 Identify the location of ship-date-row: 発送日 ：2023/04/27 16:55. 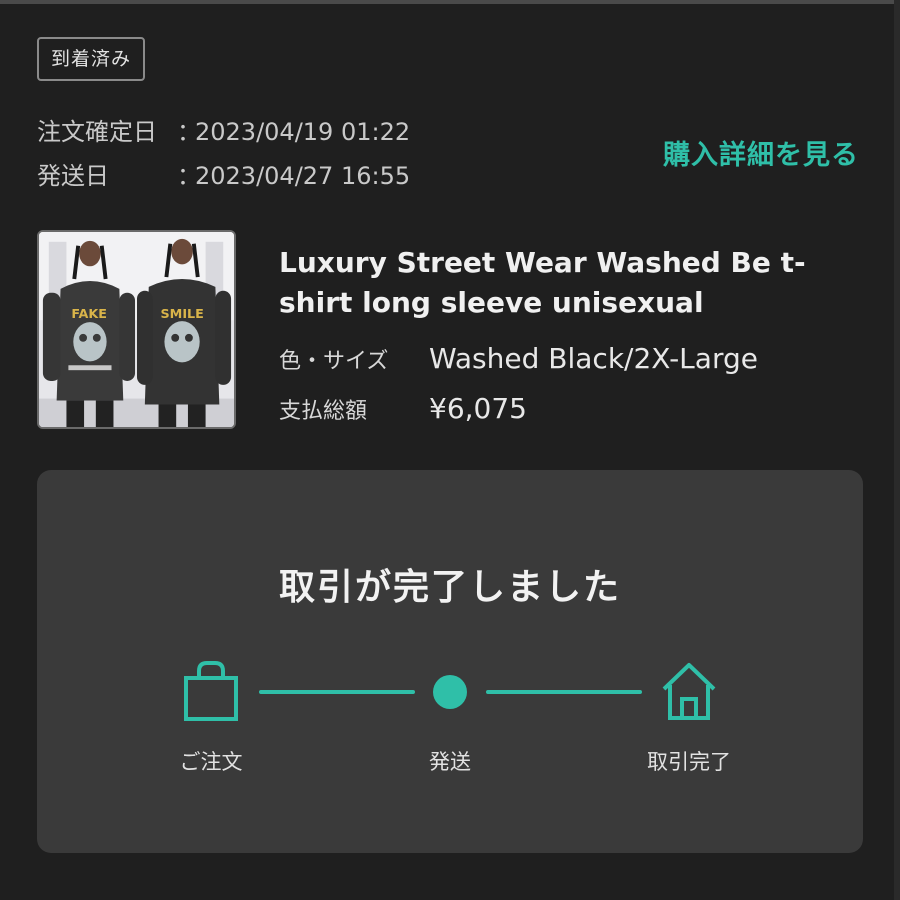
(223, 173).